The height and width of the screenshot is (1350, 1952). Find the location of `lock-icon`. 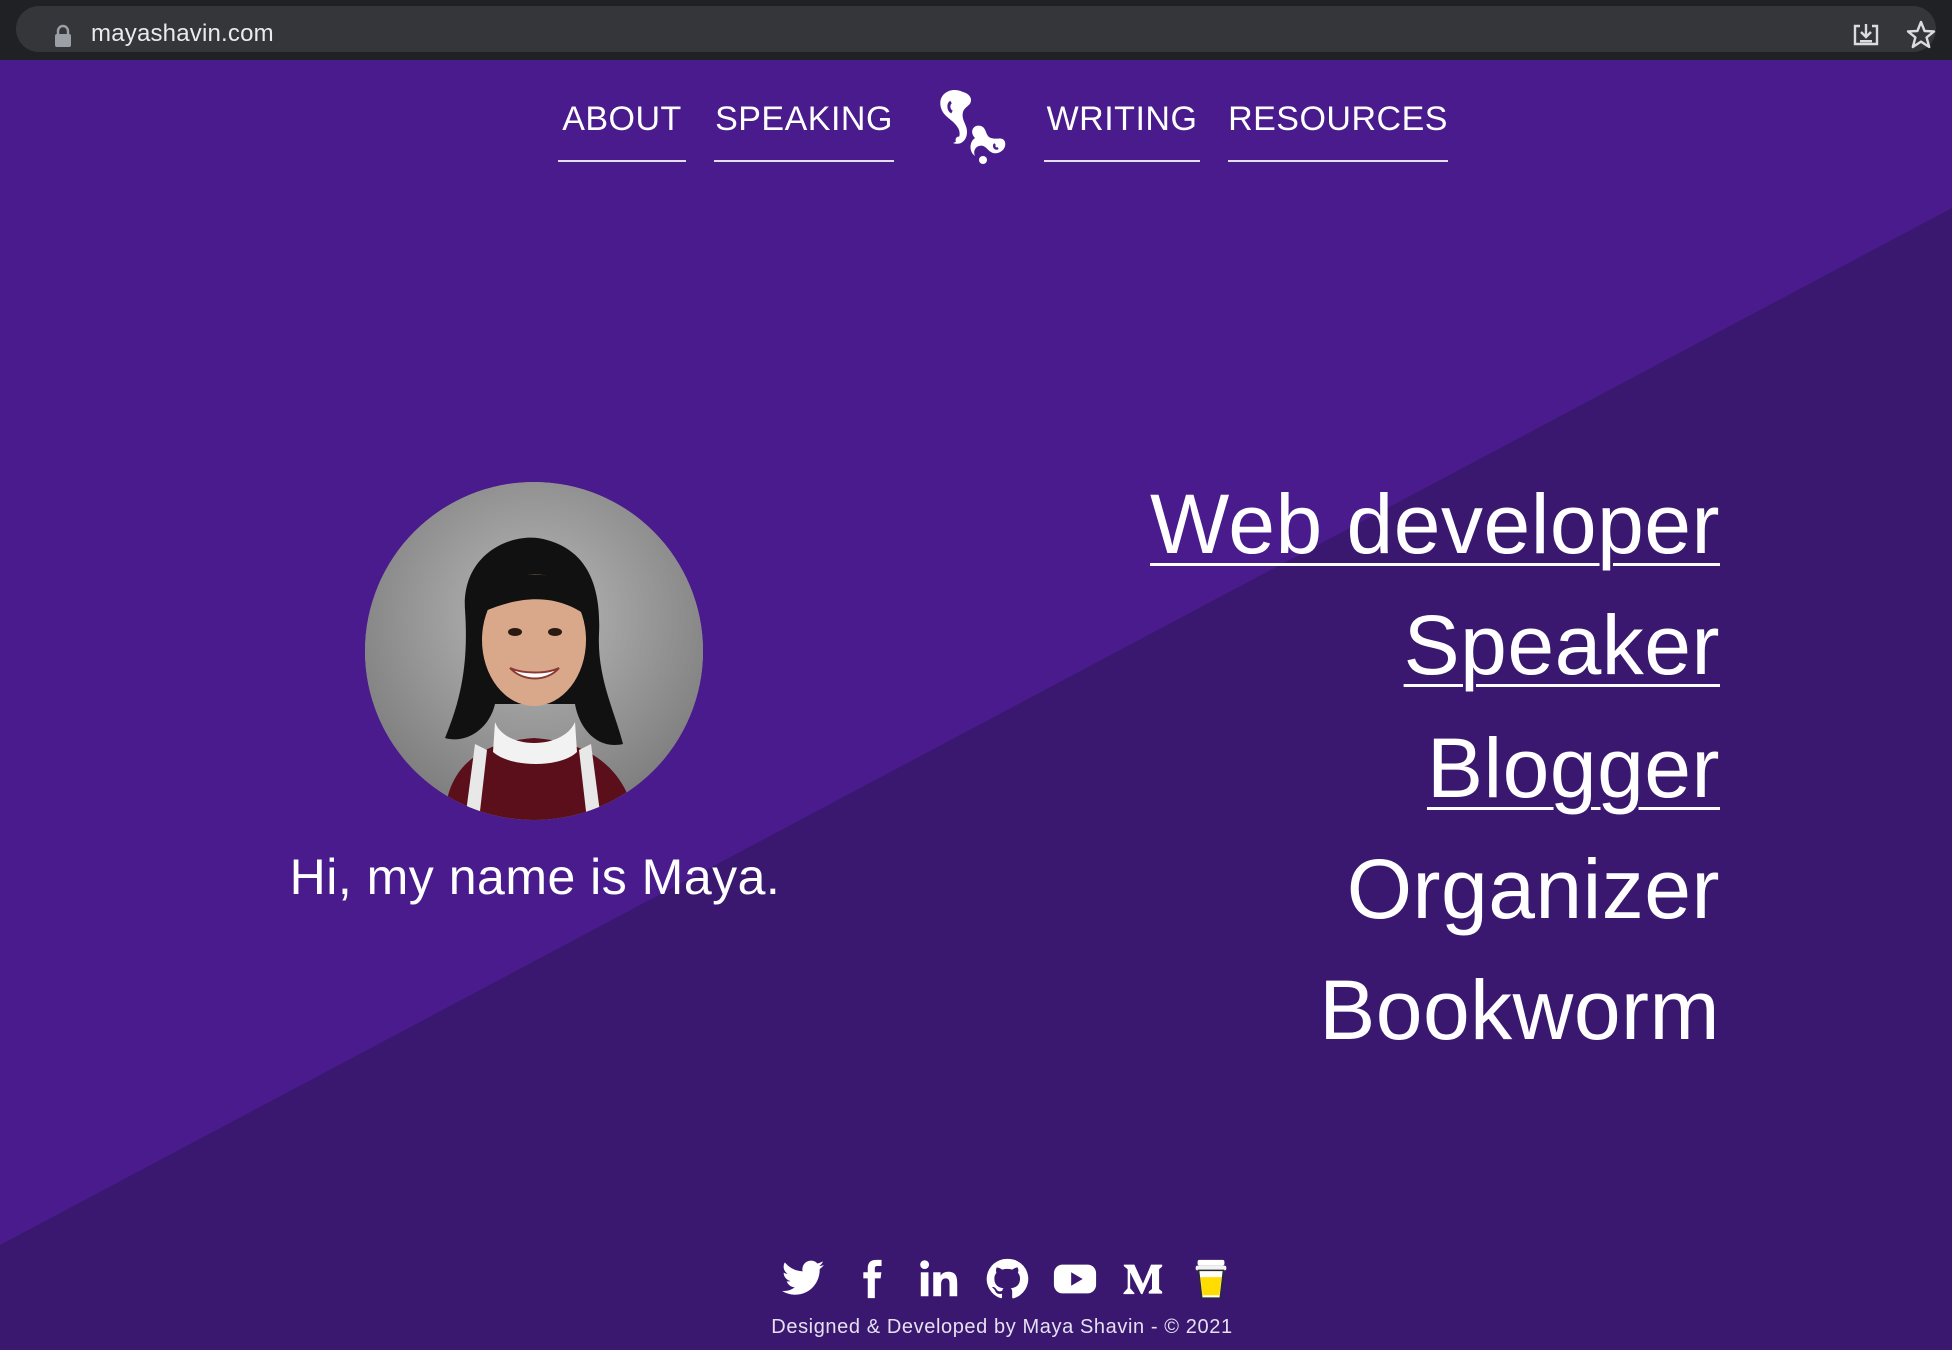

lock-icon is located at coordinates (63, 35).